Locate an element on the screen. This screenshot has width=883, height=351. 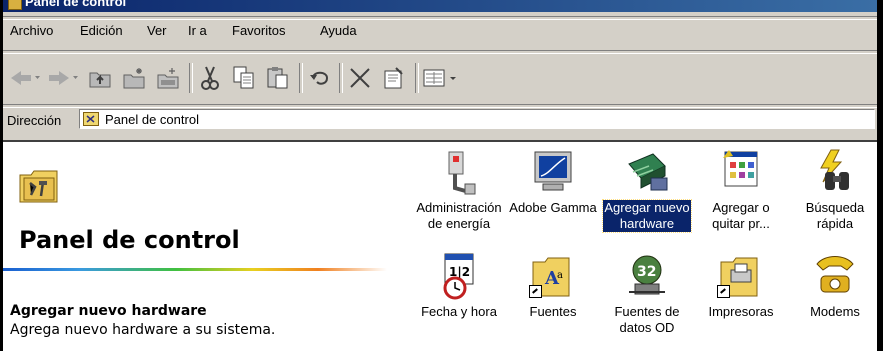
folders-button is located at coordinates (168, 78).